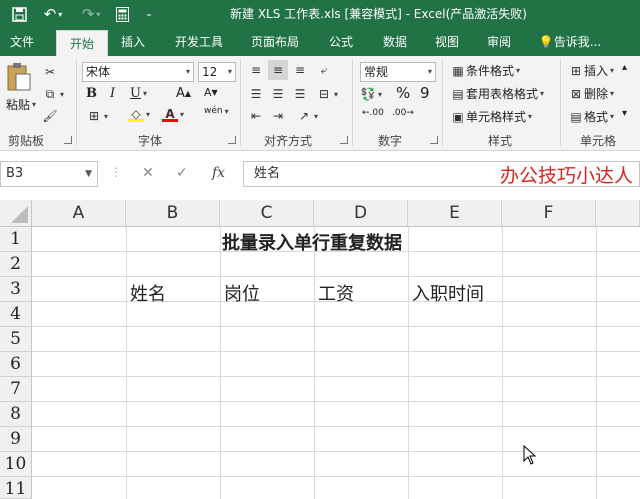 The width and height of the screenshot is (640, 499). Describe the element at coordinates (591, 116) in the screenshot. I see `format-cells-button: ▤ 格式 ▾` at that location.